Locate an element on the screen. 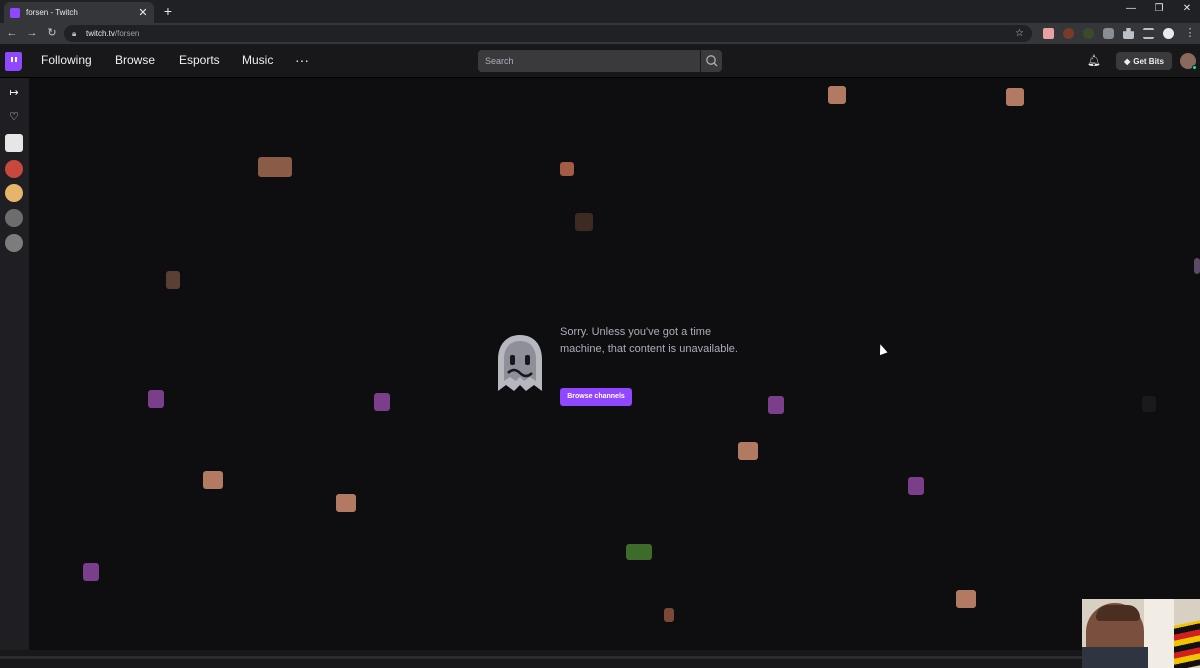 This screenshot has width=1200, height=668. twitch-logo-icon is located at coordinates (13, 61).